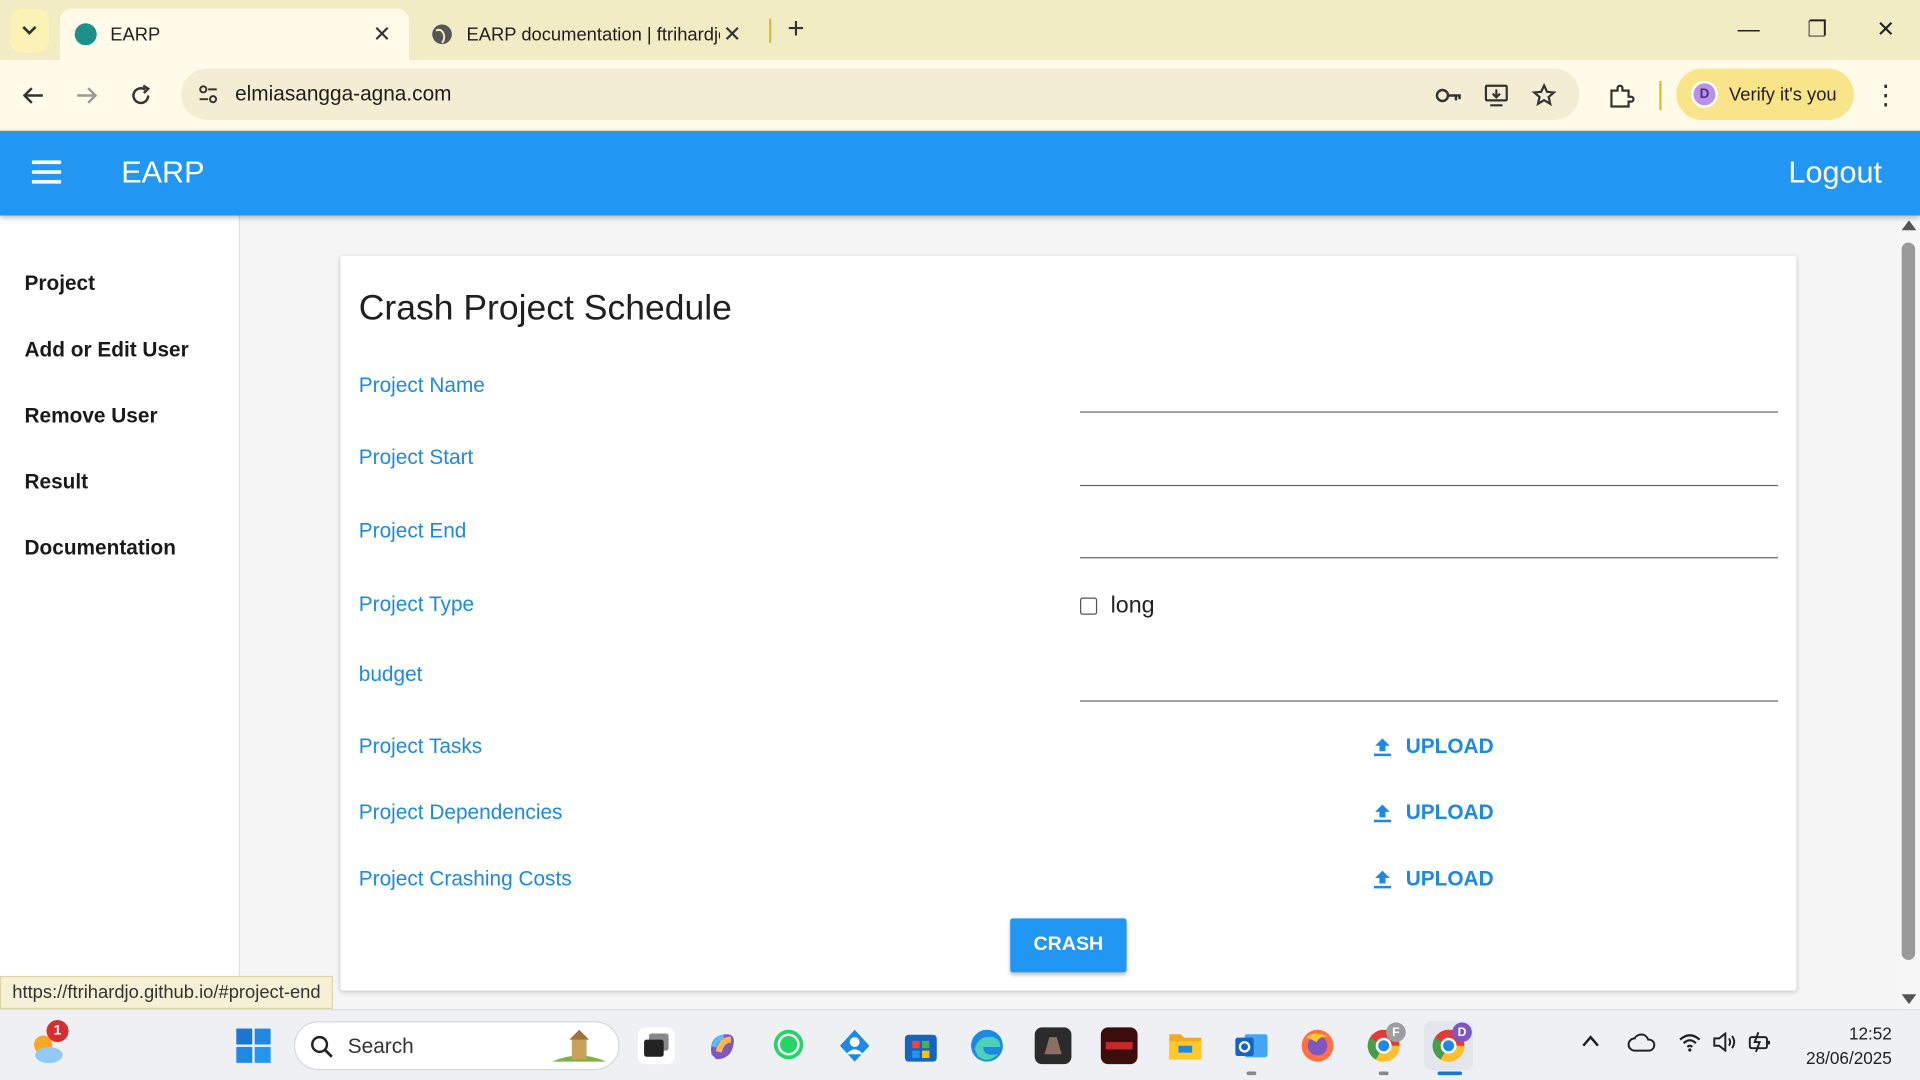 This screenshot has width=1920, height=1080. I want to click on project-name-input, so click(1429, 412).